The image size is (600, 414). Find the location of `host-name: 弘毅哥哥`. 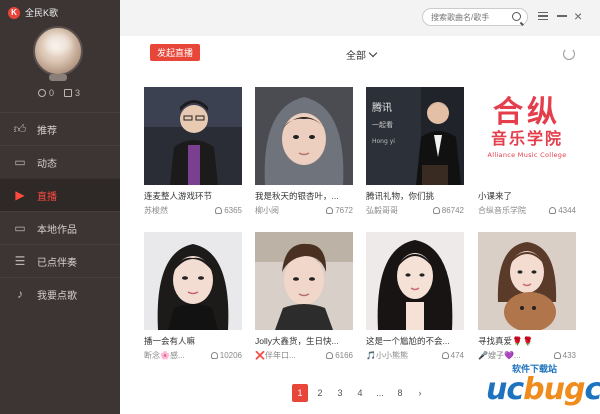

host-name: 弘毅哥哥 is located at coordinates (382, 210).